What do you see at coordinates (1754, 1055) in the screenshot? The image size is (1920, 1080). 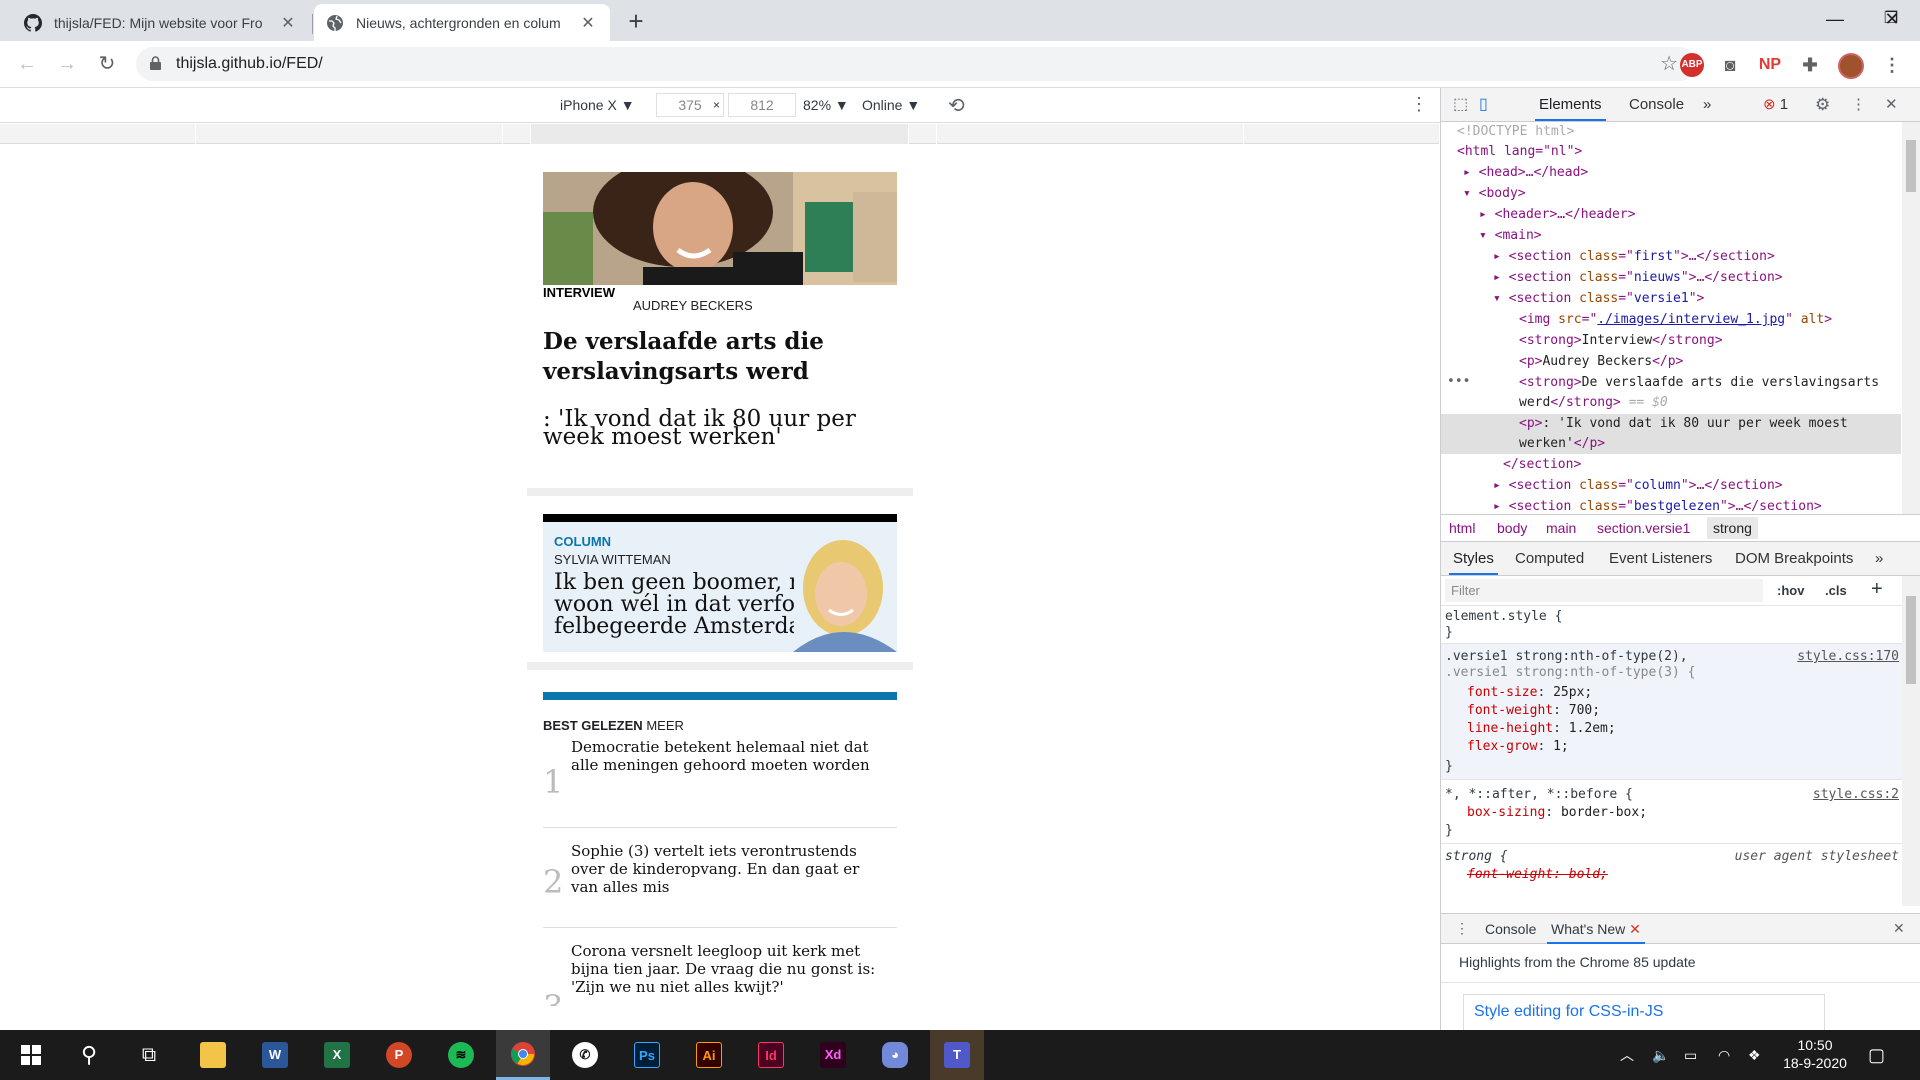 I see `dropbox-icon: ❖` at bounding box center [1754, 1055].